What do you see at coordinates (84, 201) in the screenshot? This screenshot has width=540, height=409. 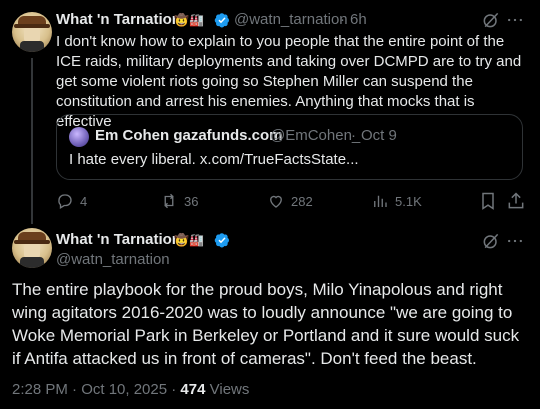 I see `reply-count: 4` at bounding box center [84, 201].